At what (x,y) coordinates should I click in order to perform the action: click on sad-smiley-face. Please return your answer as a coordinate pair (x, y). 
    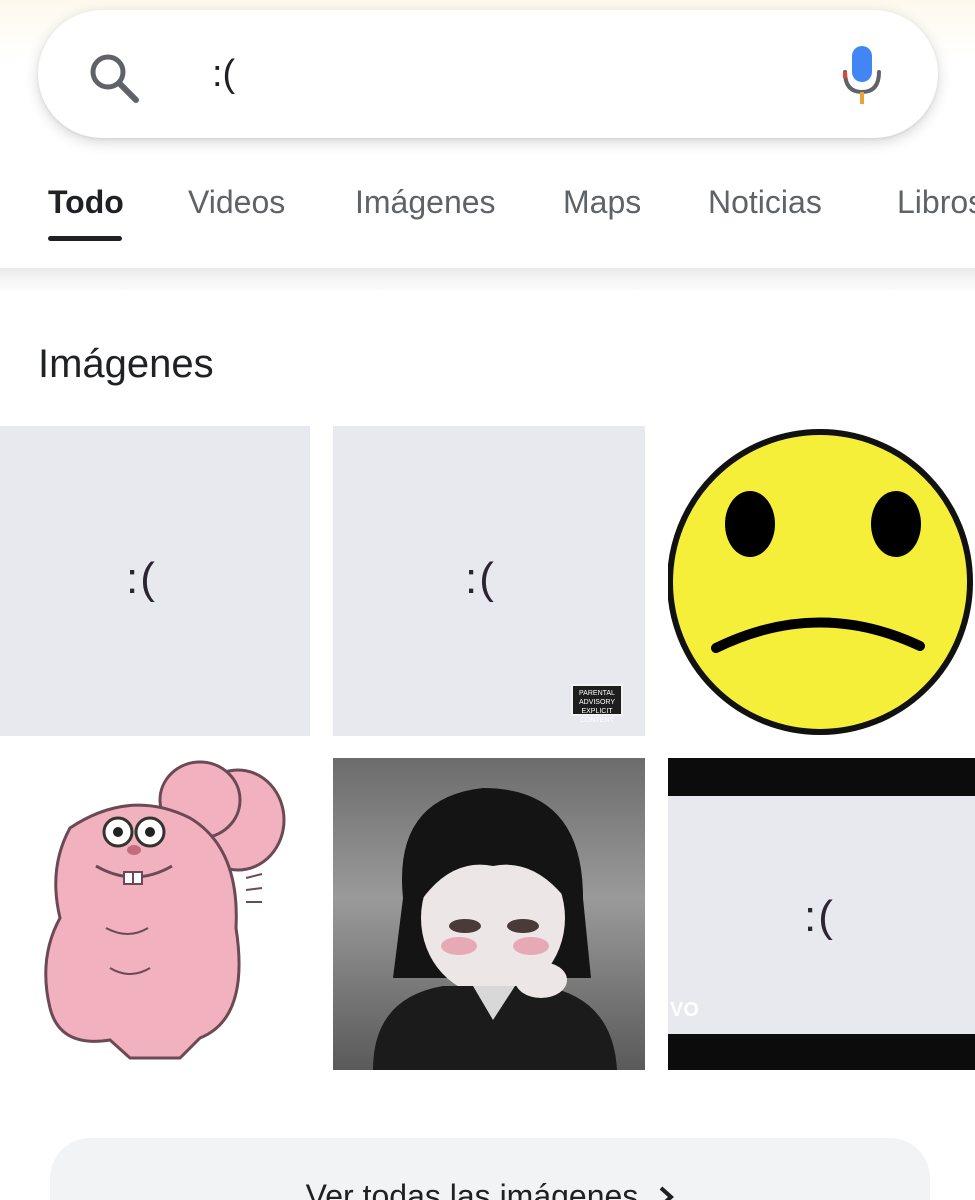
    Looking at the image, I should click on (820, 582).